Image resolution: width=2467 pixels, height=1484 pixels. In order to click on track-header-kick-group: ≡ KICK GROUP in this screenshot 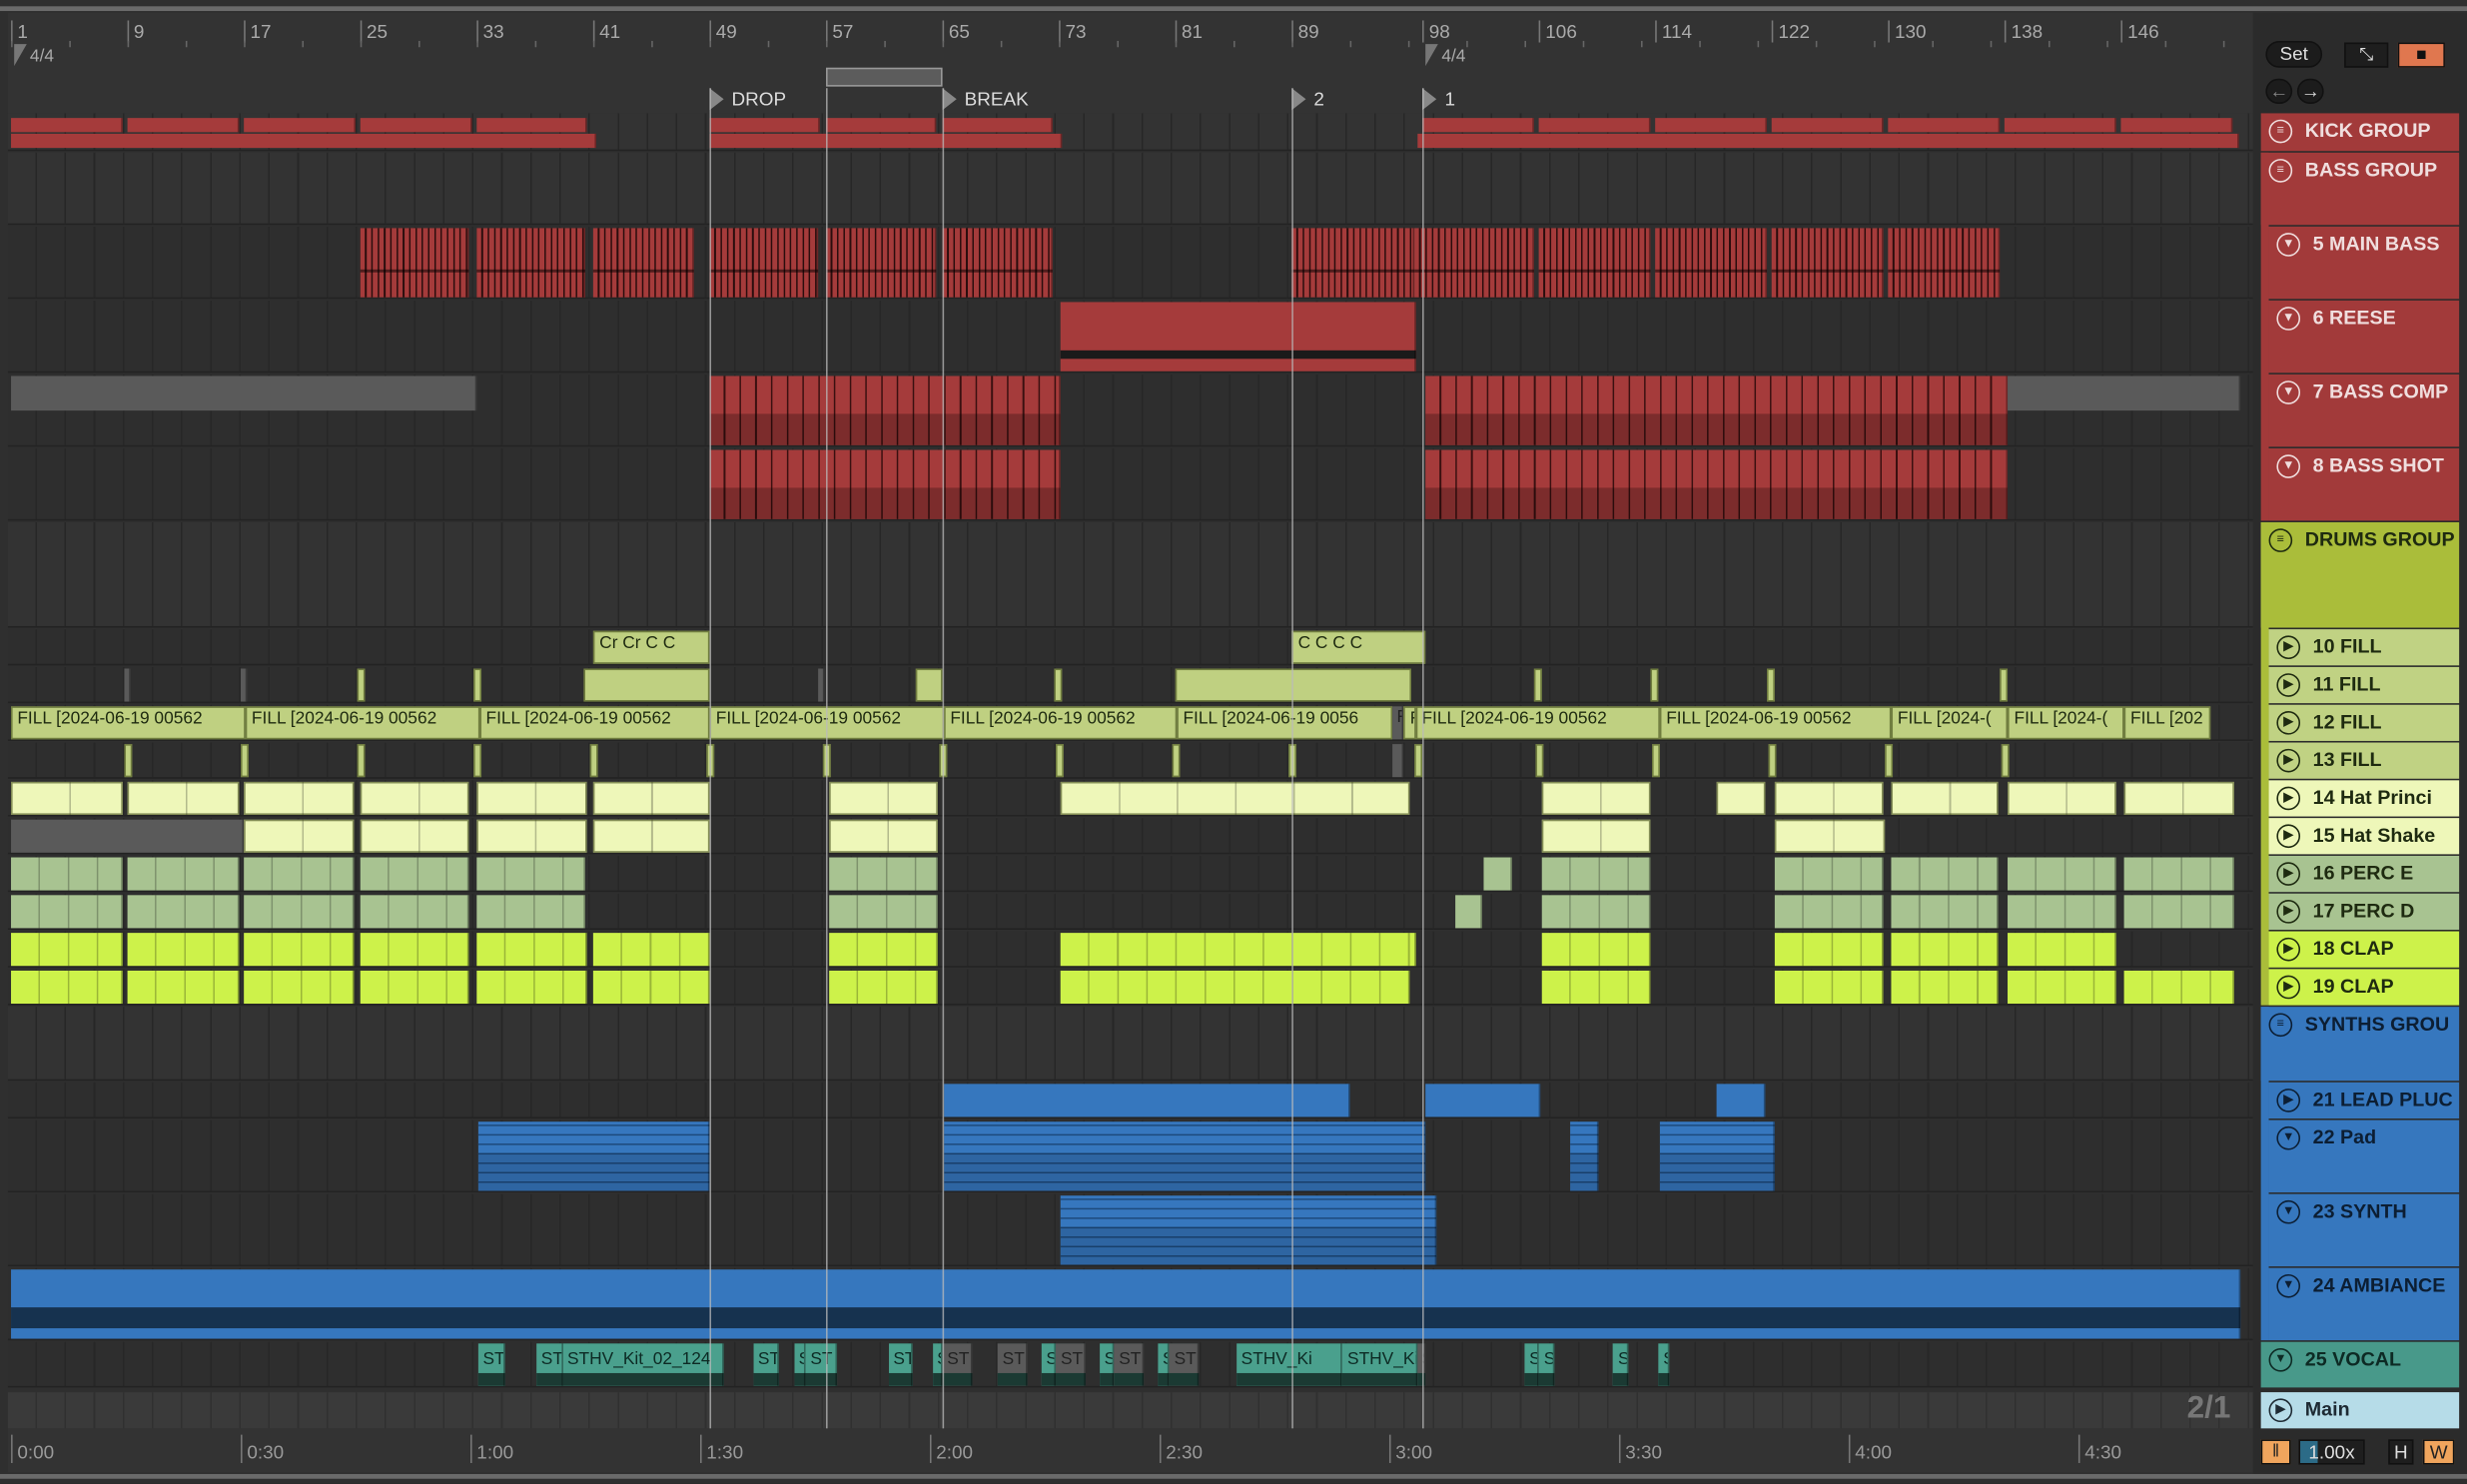, I will do `click(2360, 132)`.